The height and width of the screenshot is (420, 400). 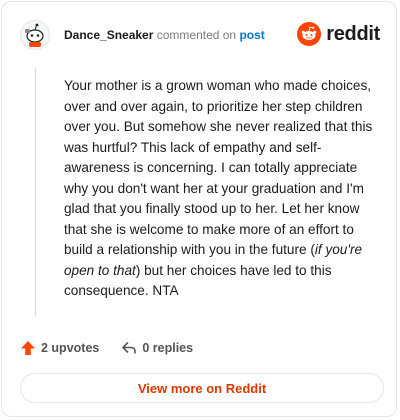 What do you see at coordinates (28, 348) in the screenshot?
I see `upvote-arrow-icon` at bounding box center [28, 348].